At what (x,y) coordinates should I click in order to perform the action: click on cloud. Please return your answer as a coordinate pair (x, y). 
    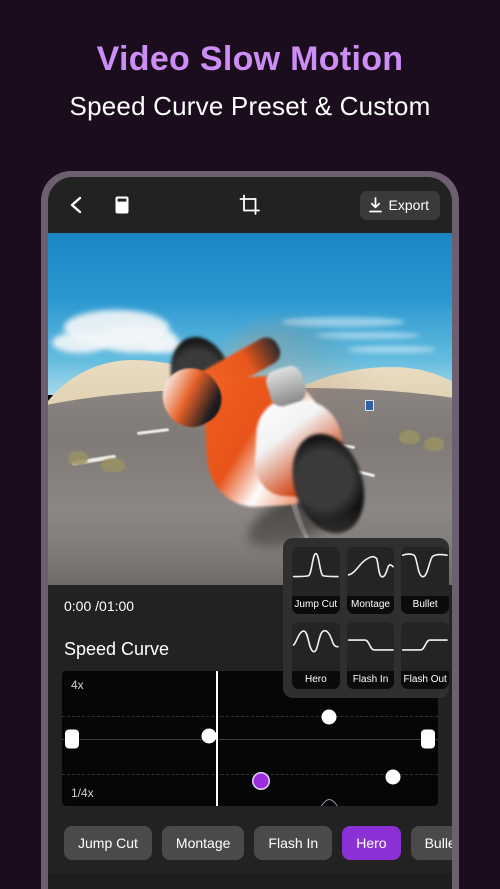
    Looking at the image, I should click on (80, 342).